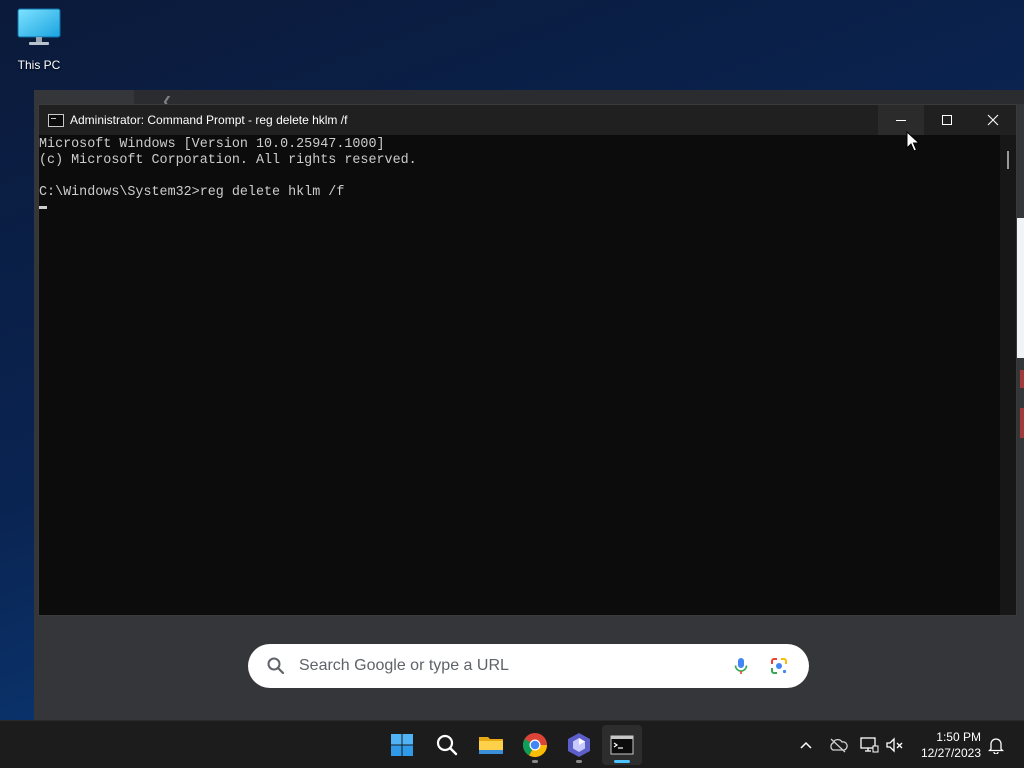  What do you see at coordinates (901, 120) in the screenshot?
I see `minimize-icon` at bounding box center [901, 120].